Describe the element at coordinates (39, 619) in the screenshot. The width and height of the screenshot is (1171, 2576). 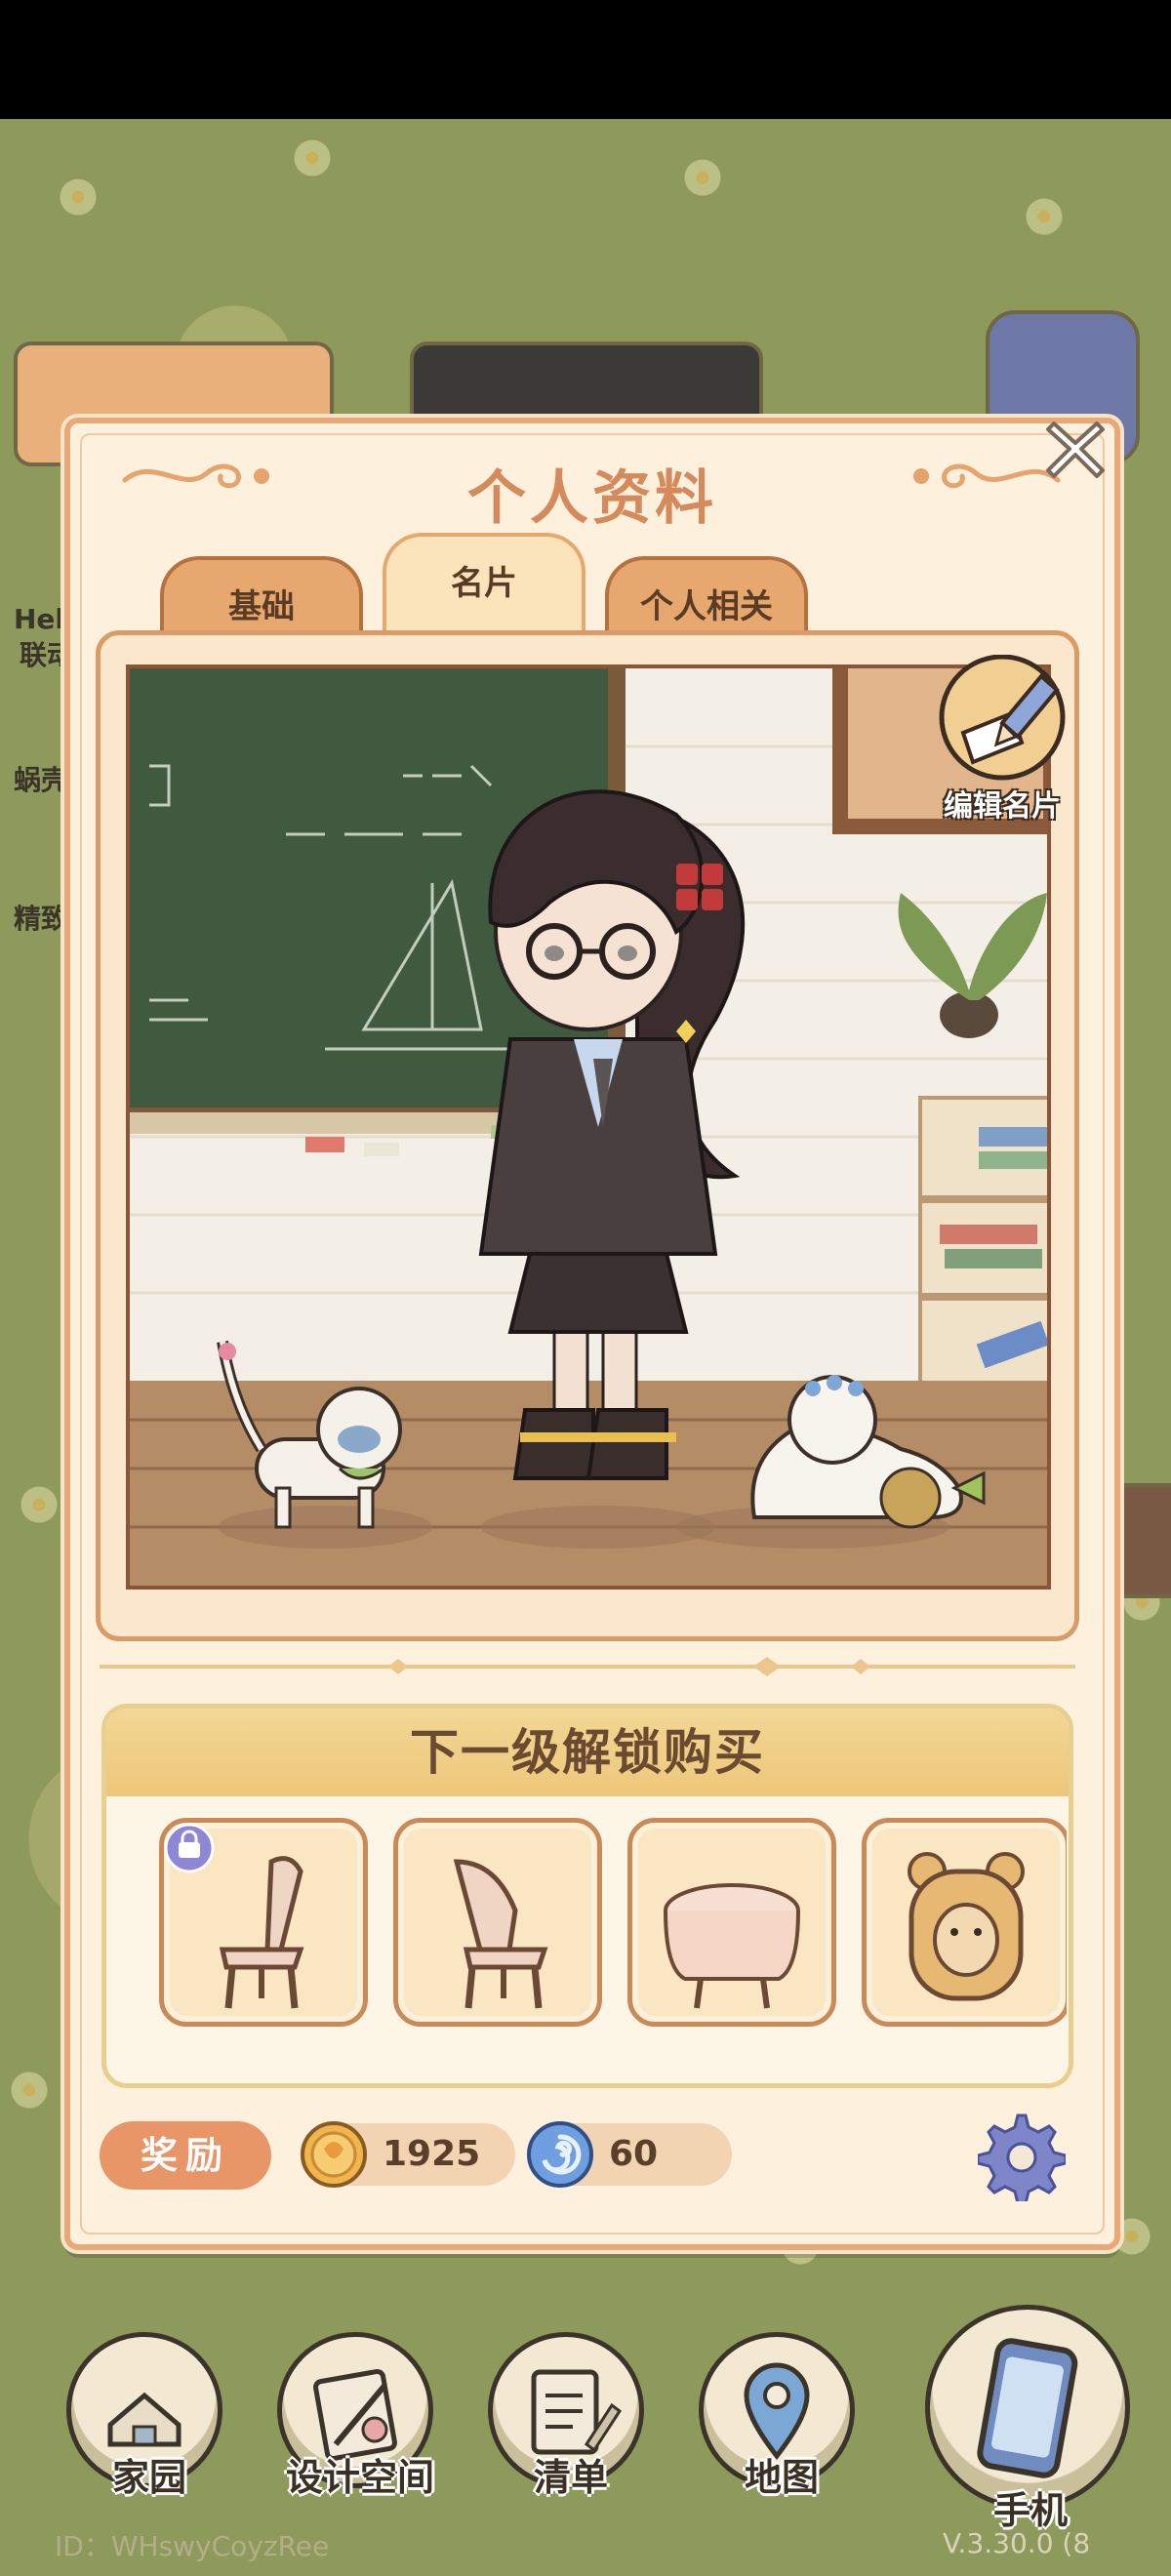
I see `side-label-hello: Hel` at that location.